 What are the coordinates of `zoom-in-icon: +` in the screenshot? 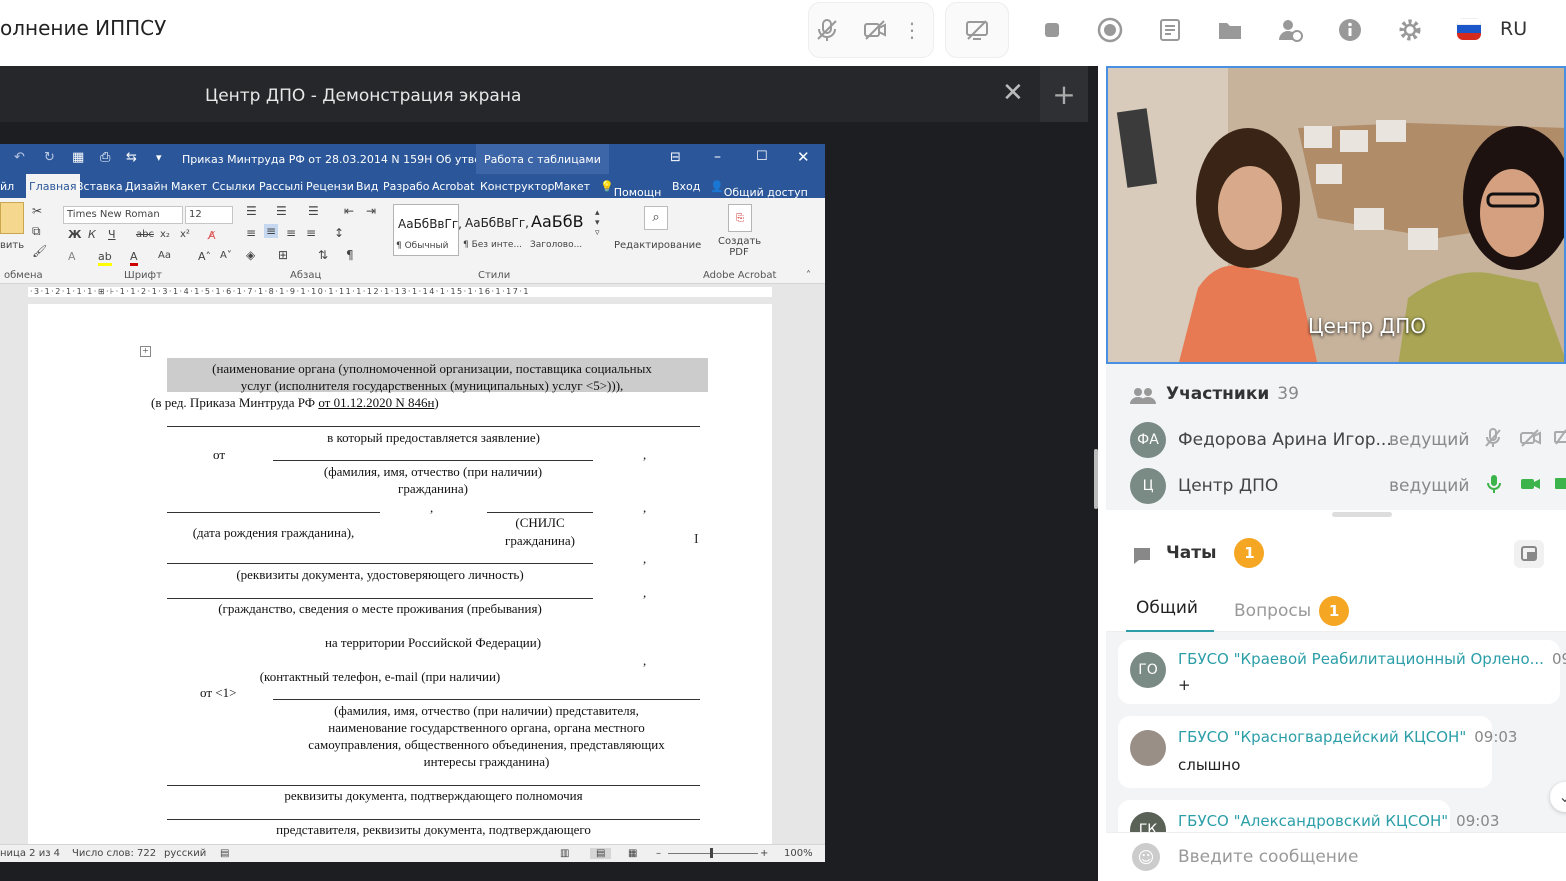 It's located at (764, 853).